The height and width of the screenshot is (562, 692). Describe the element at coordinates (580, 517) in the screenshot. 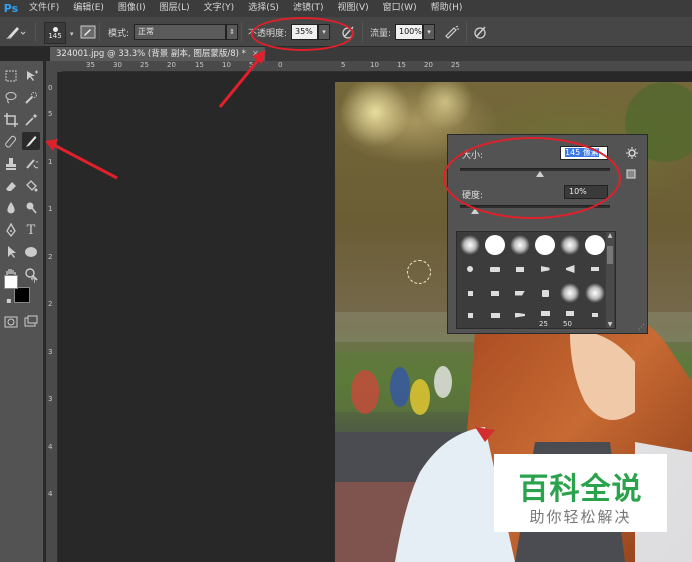

I see `watermark-subtitle: 助你轻松解决` at that location.